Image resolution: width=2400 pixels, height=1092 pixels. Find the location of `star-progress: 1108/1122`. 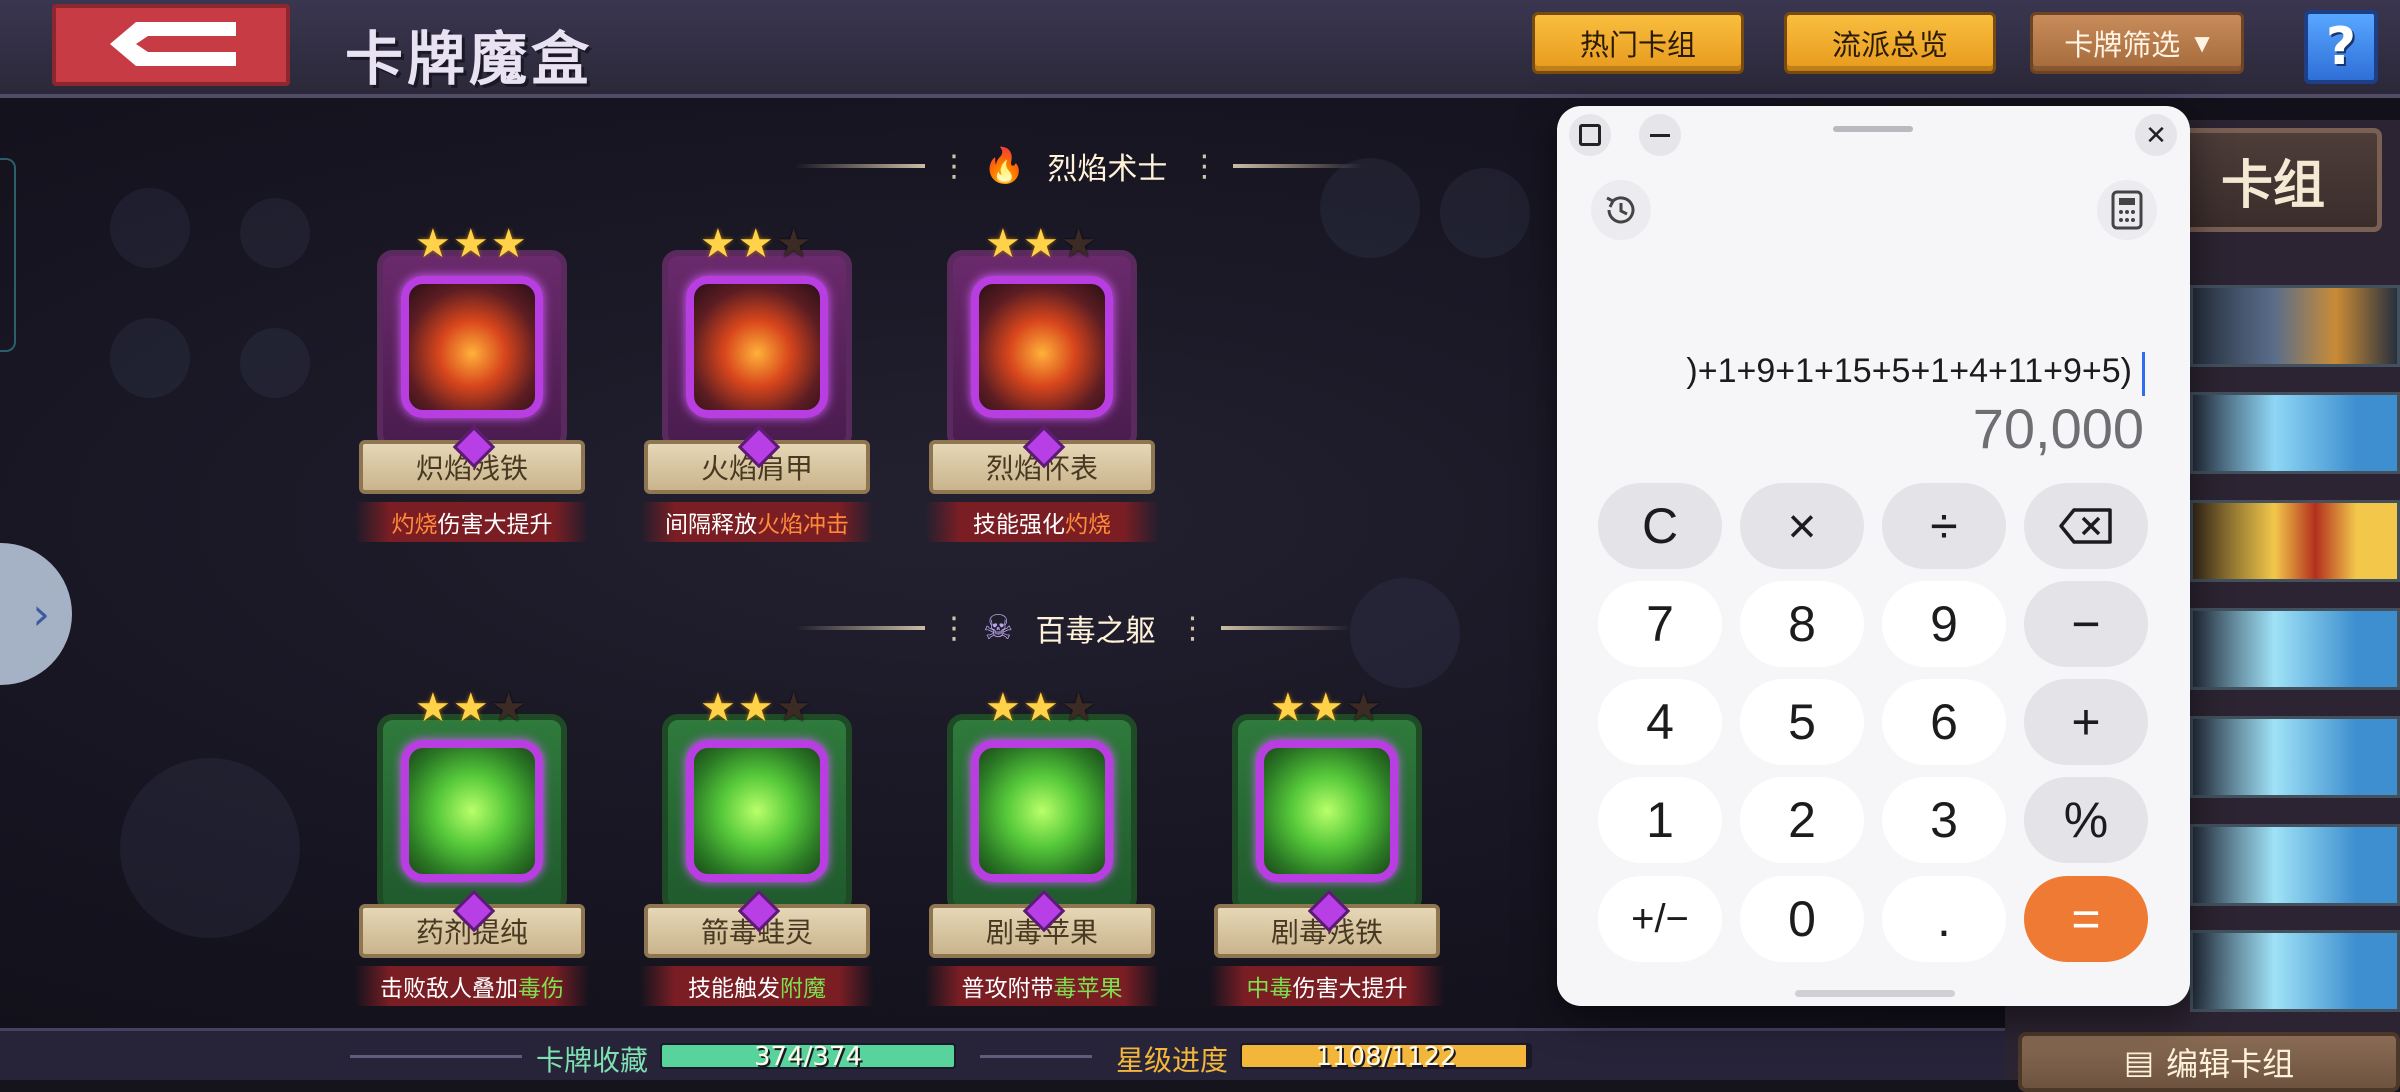

star-progress: 1108/1122 is located at coordinates (1386, 1056).